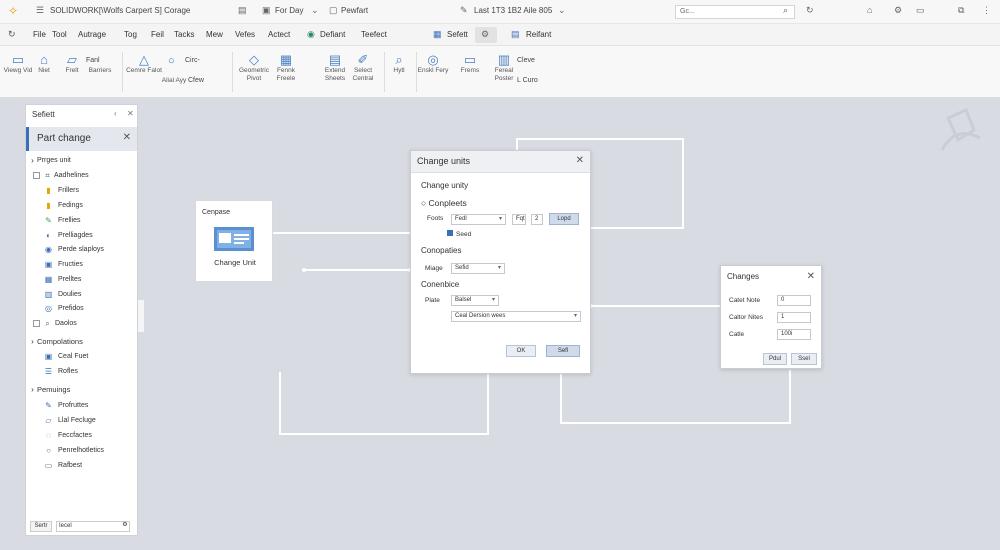 This screenshot has height=550, width=1000. I want to click on tree-item: ◉ Perde slaploys, so click(81, 249).